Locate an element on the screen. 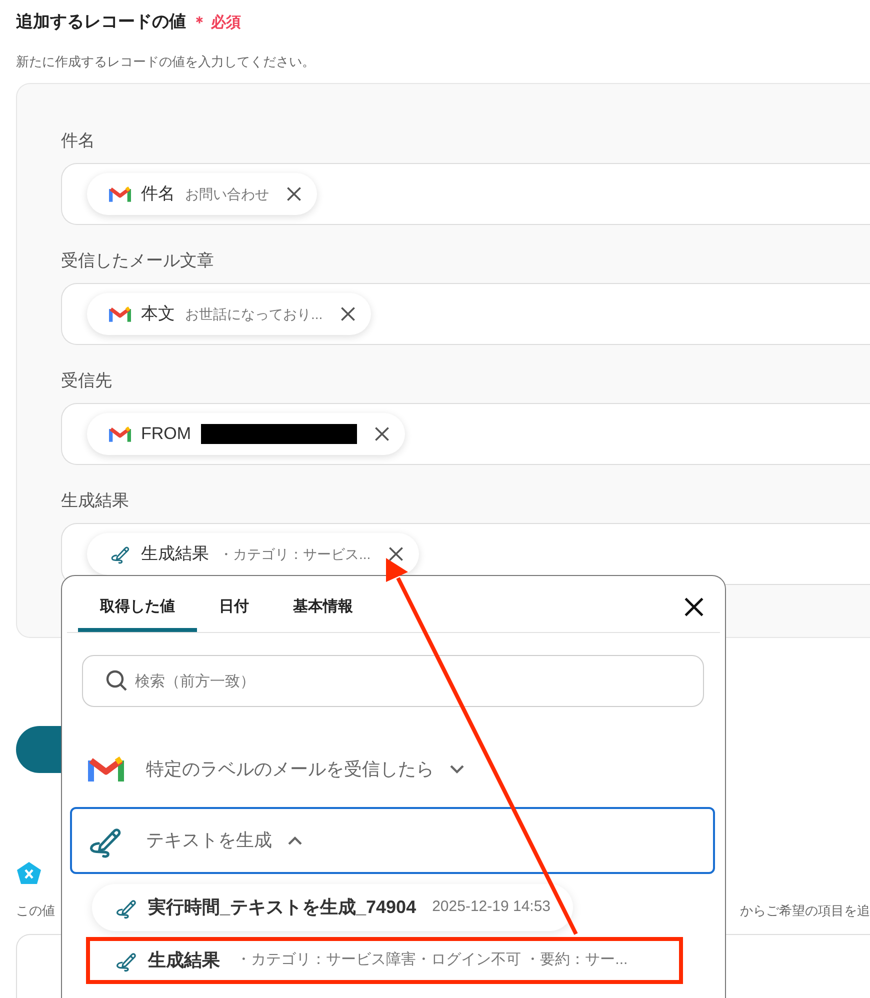  value-chip: 件名 お問い合わせ is located at coordinates (202, 194).